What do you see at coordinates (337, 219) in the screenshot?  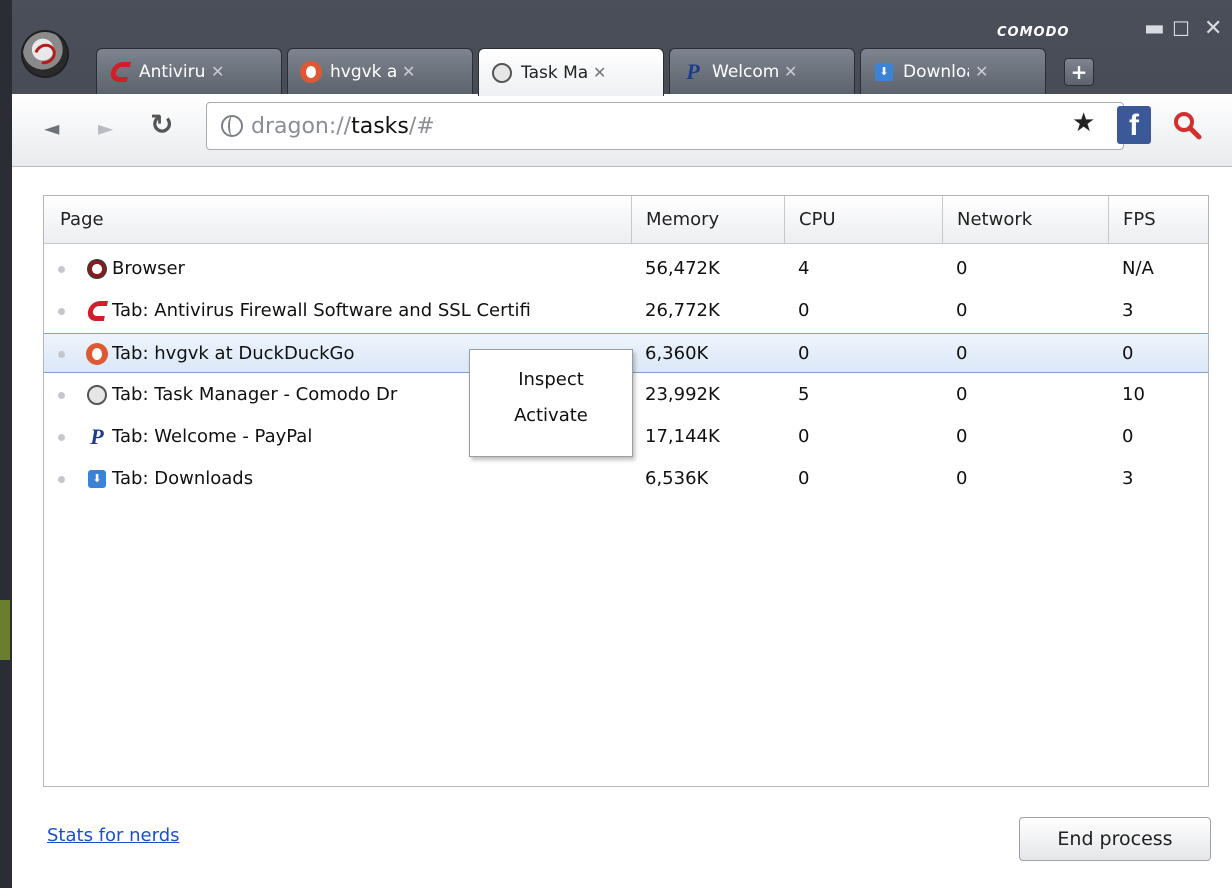 I see `column-header-page: Page` at bounding box center [337, 219].